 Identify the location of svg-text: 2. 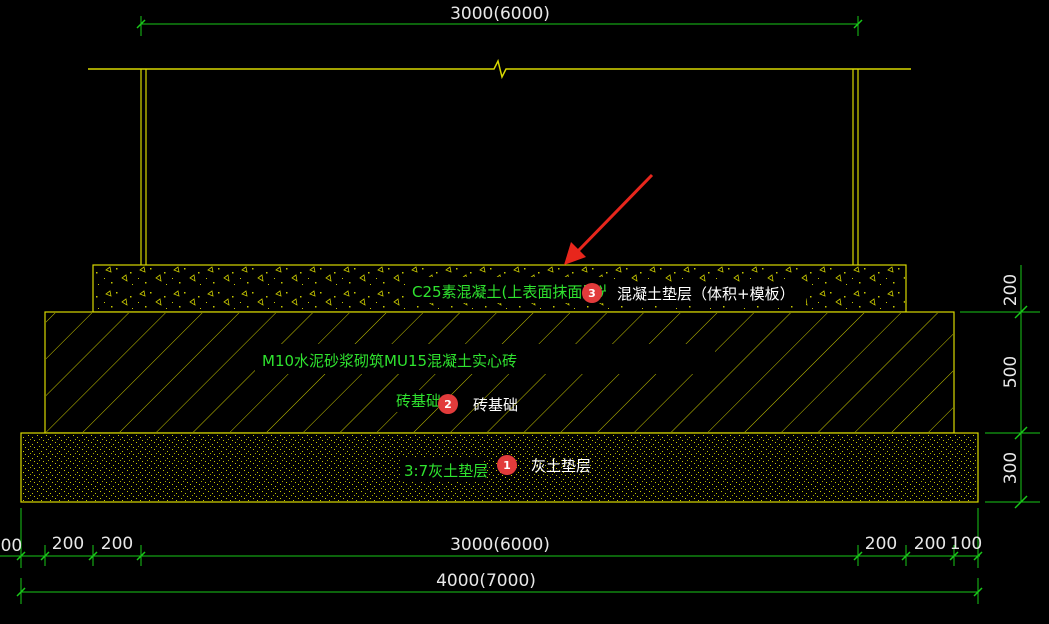
(448, 404).